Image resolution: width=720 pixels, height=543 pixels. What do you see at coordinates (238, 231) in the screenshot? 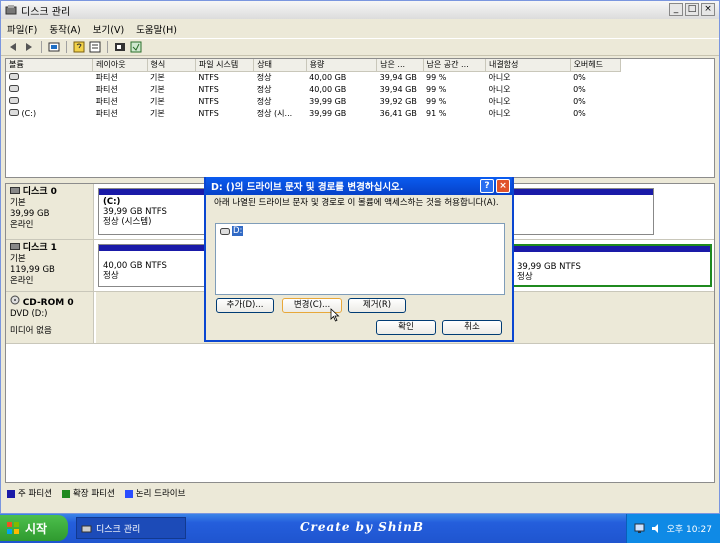
I see `list-item-label: D:` at bounding box center [238, 231].